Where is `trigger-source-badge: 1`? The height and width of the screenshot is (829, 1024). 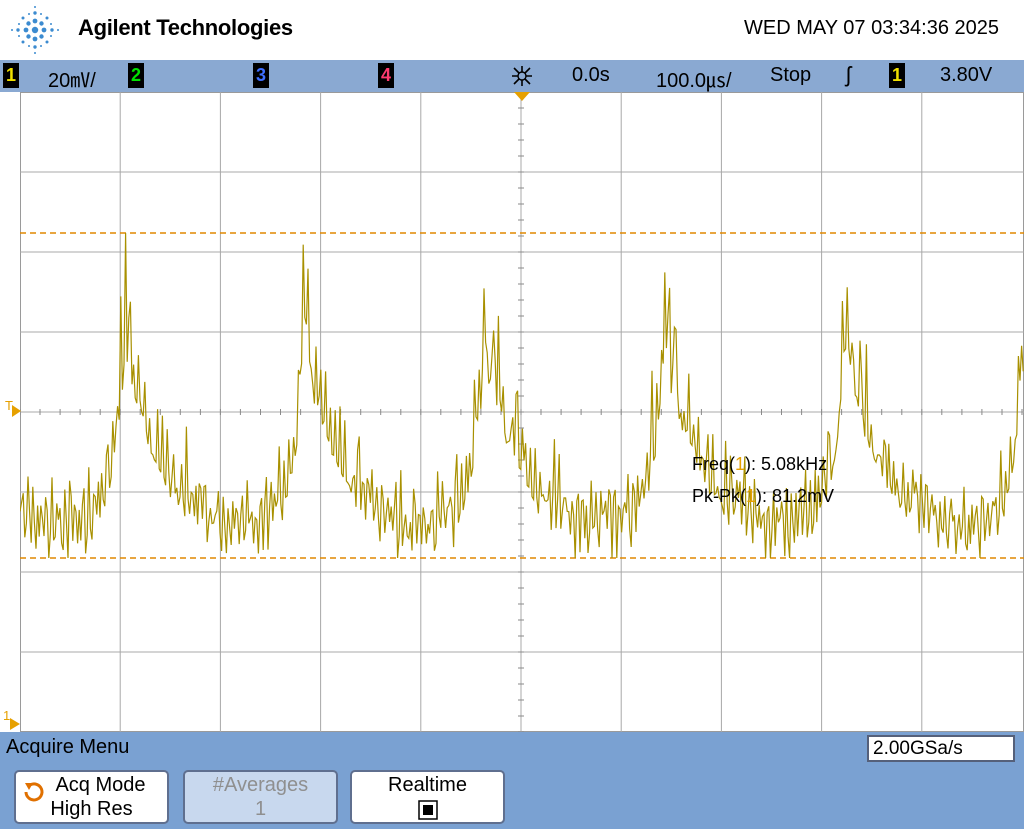
trigger-source-badge: 1 is located at coordinates (897, 75).